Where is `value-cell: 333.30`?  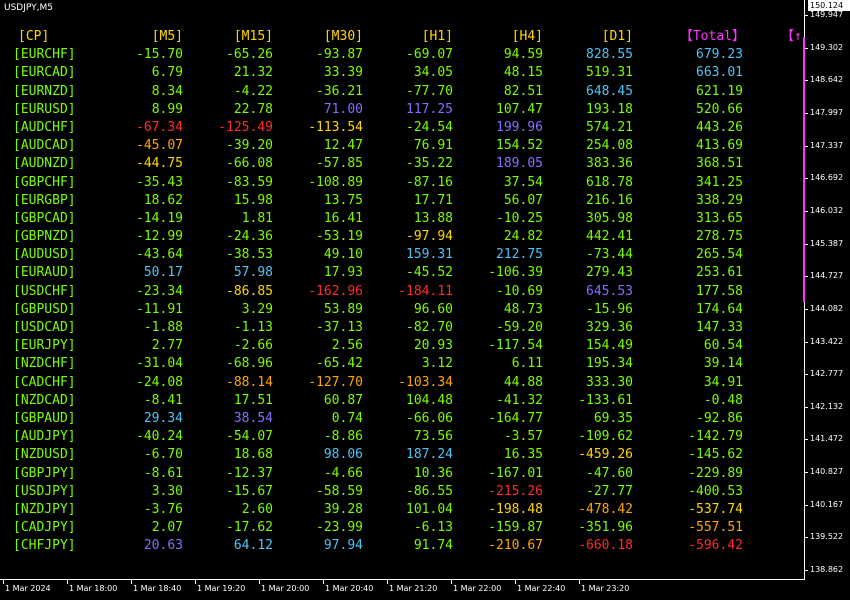 value-cell: 333.30 is located at coordinates (609, 382).